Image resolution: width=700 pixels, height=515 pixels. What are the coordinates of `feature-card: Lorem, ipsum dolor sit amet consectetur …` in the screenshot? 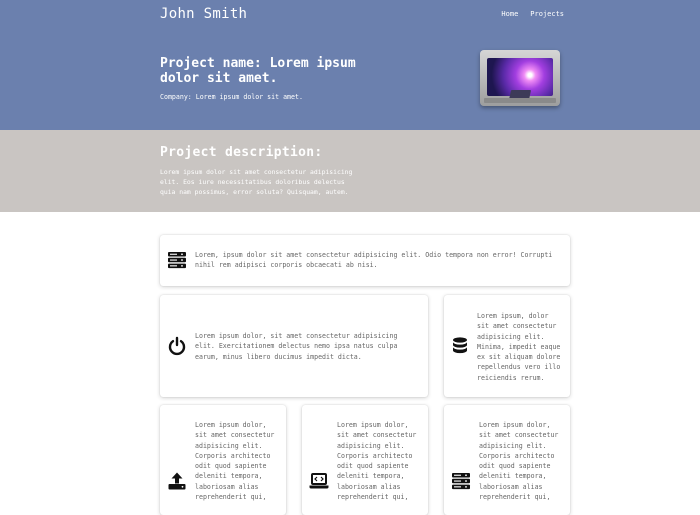 It's located at (365, 260).